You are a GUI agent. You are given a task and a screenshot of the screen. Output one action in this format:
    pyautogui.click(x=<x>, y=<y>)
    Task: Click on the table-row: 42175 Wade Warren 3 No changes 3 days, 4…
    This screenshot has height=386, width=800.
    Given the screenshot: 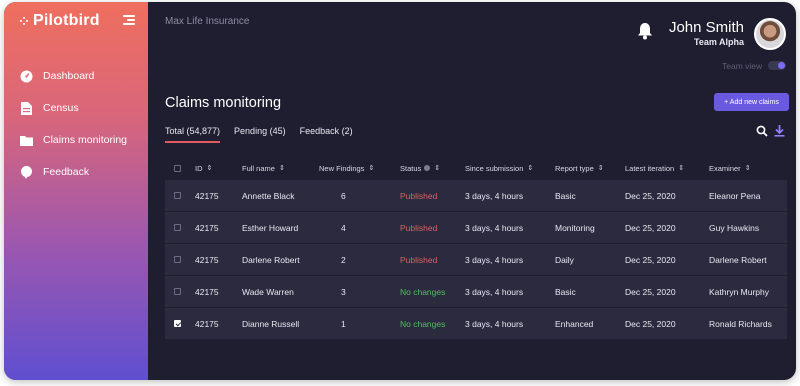 What is the action you would take?
    pyautogui.click(x=476, y=291)
    